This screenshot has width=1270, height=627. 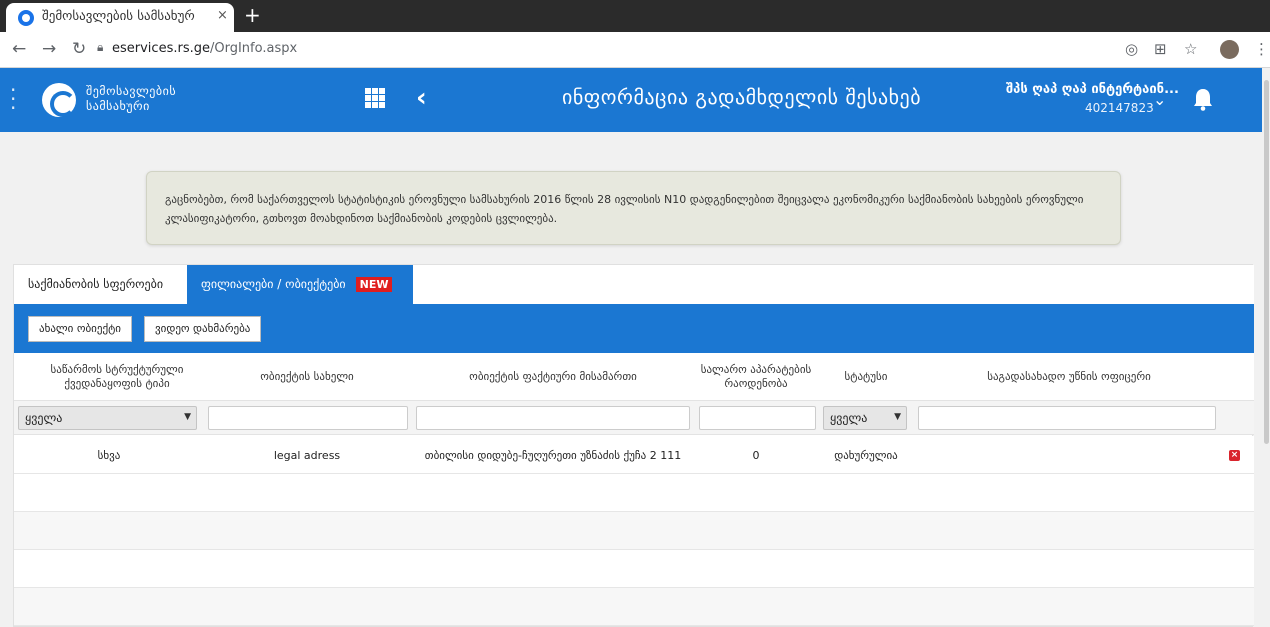 What do you see at coordinates (118, 106) in the screenshot?
I see `logo-line2: სამსახური` at bounding box center [118, 106].